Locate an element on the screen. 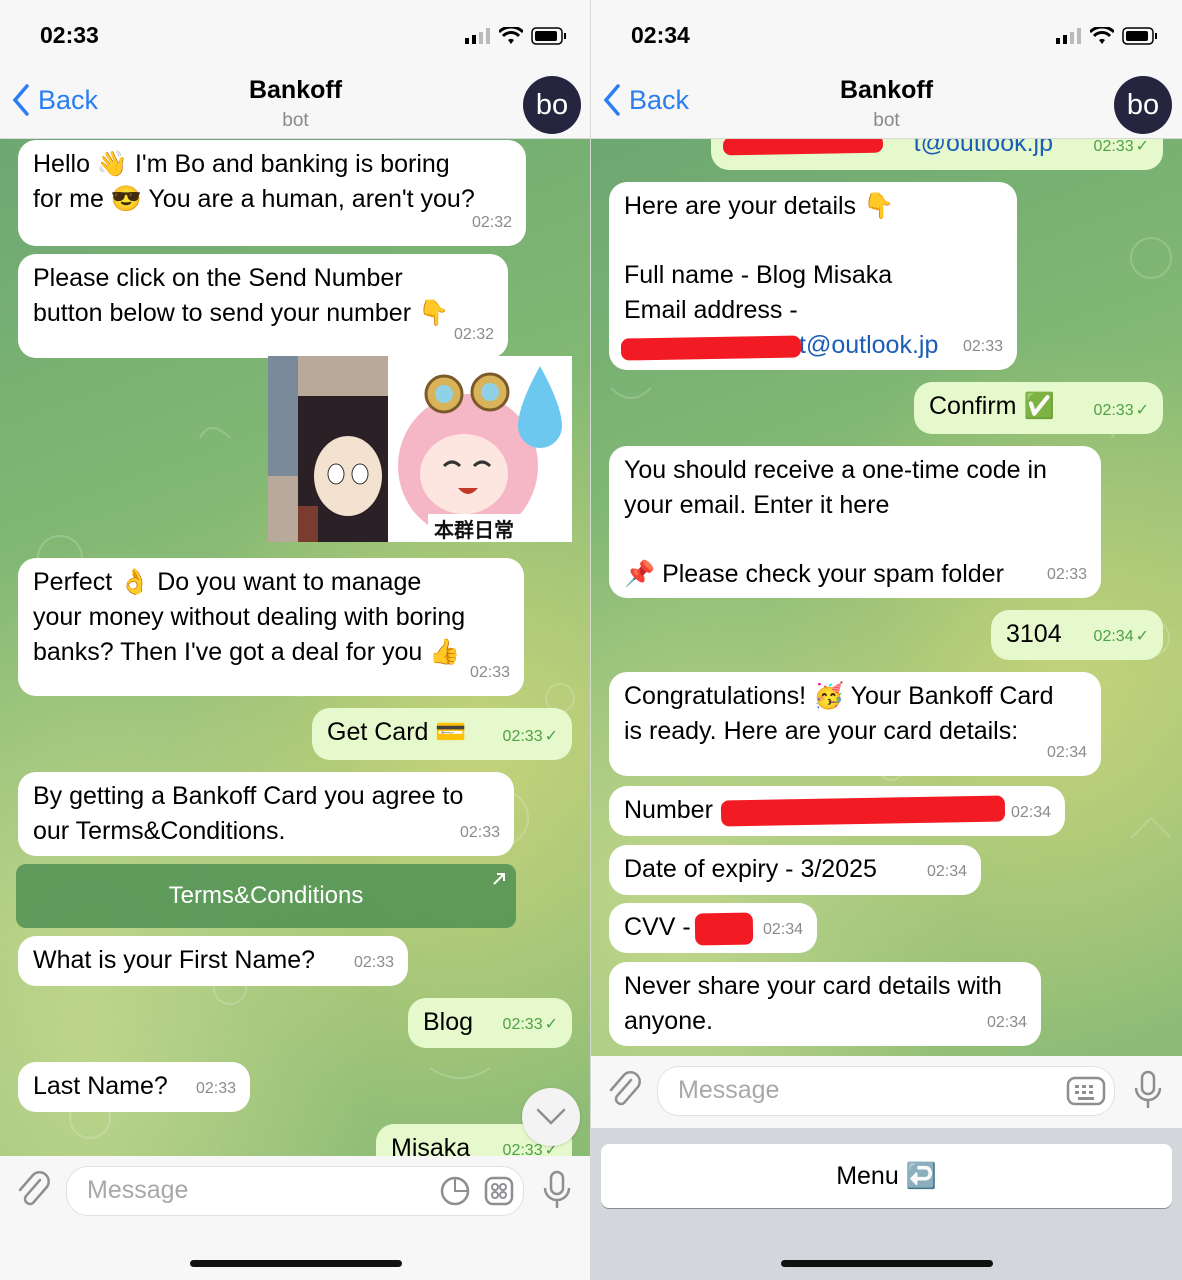  message-text: button below to send your number 👇 is located at coordinates (241, 313).